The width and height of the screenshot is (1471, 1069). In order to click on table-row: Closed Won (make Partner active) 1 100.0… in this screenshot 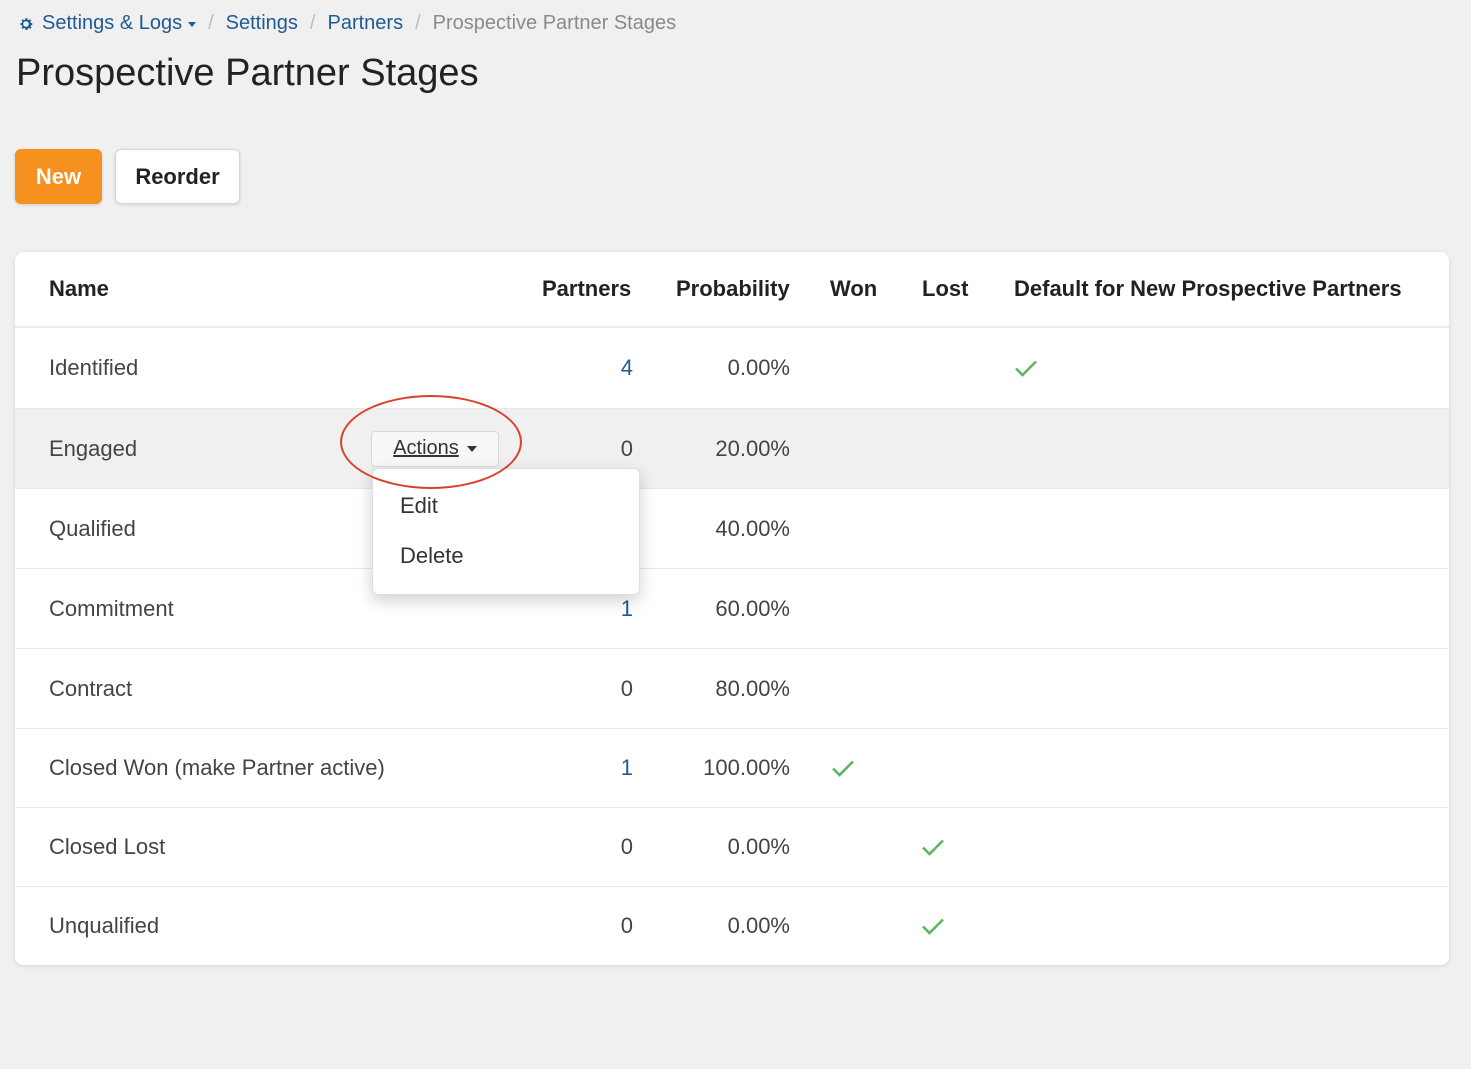, I will do `click(732, 768)`.